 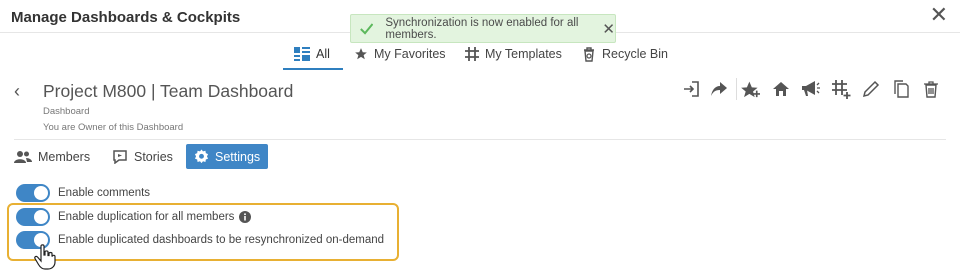 I want to click on subtab-settings: Settings, so click(x=227, y=156).